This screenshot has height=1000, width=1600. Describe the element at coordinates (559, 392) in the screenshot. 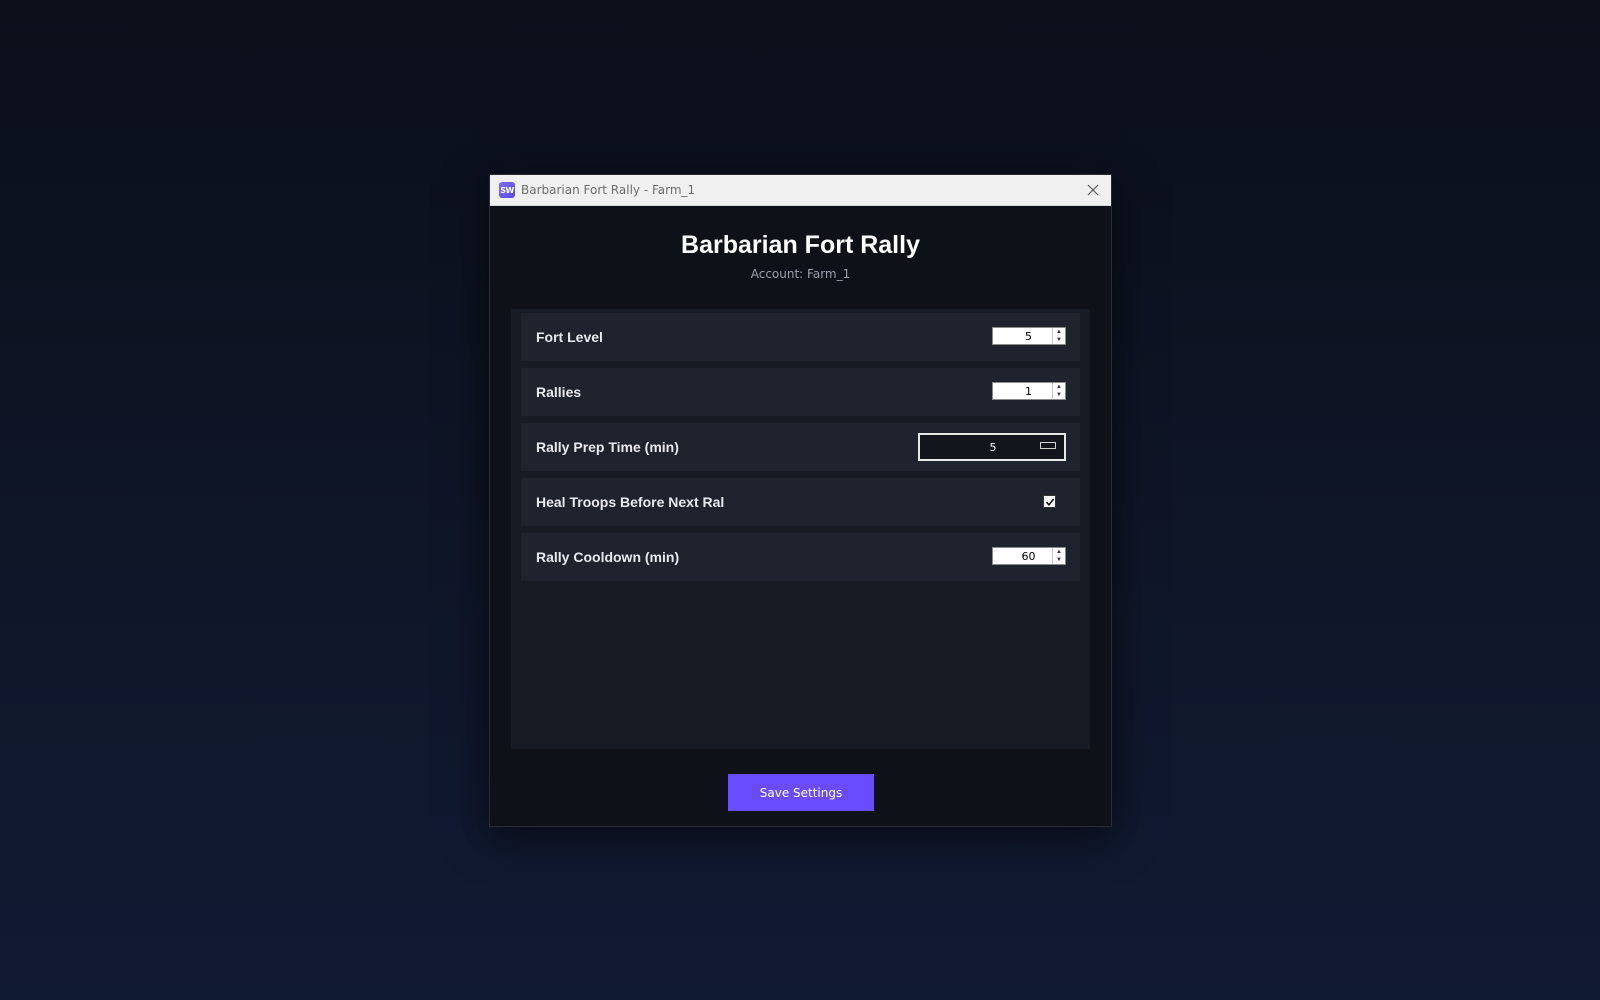

I see `rallies-label: Rallies` at that location.